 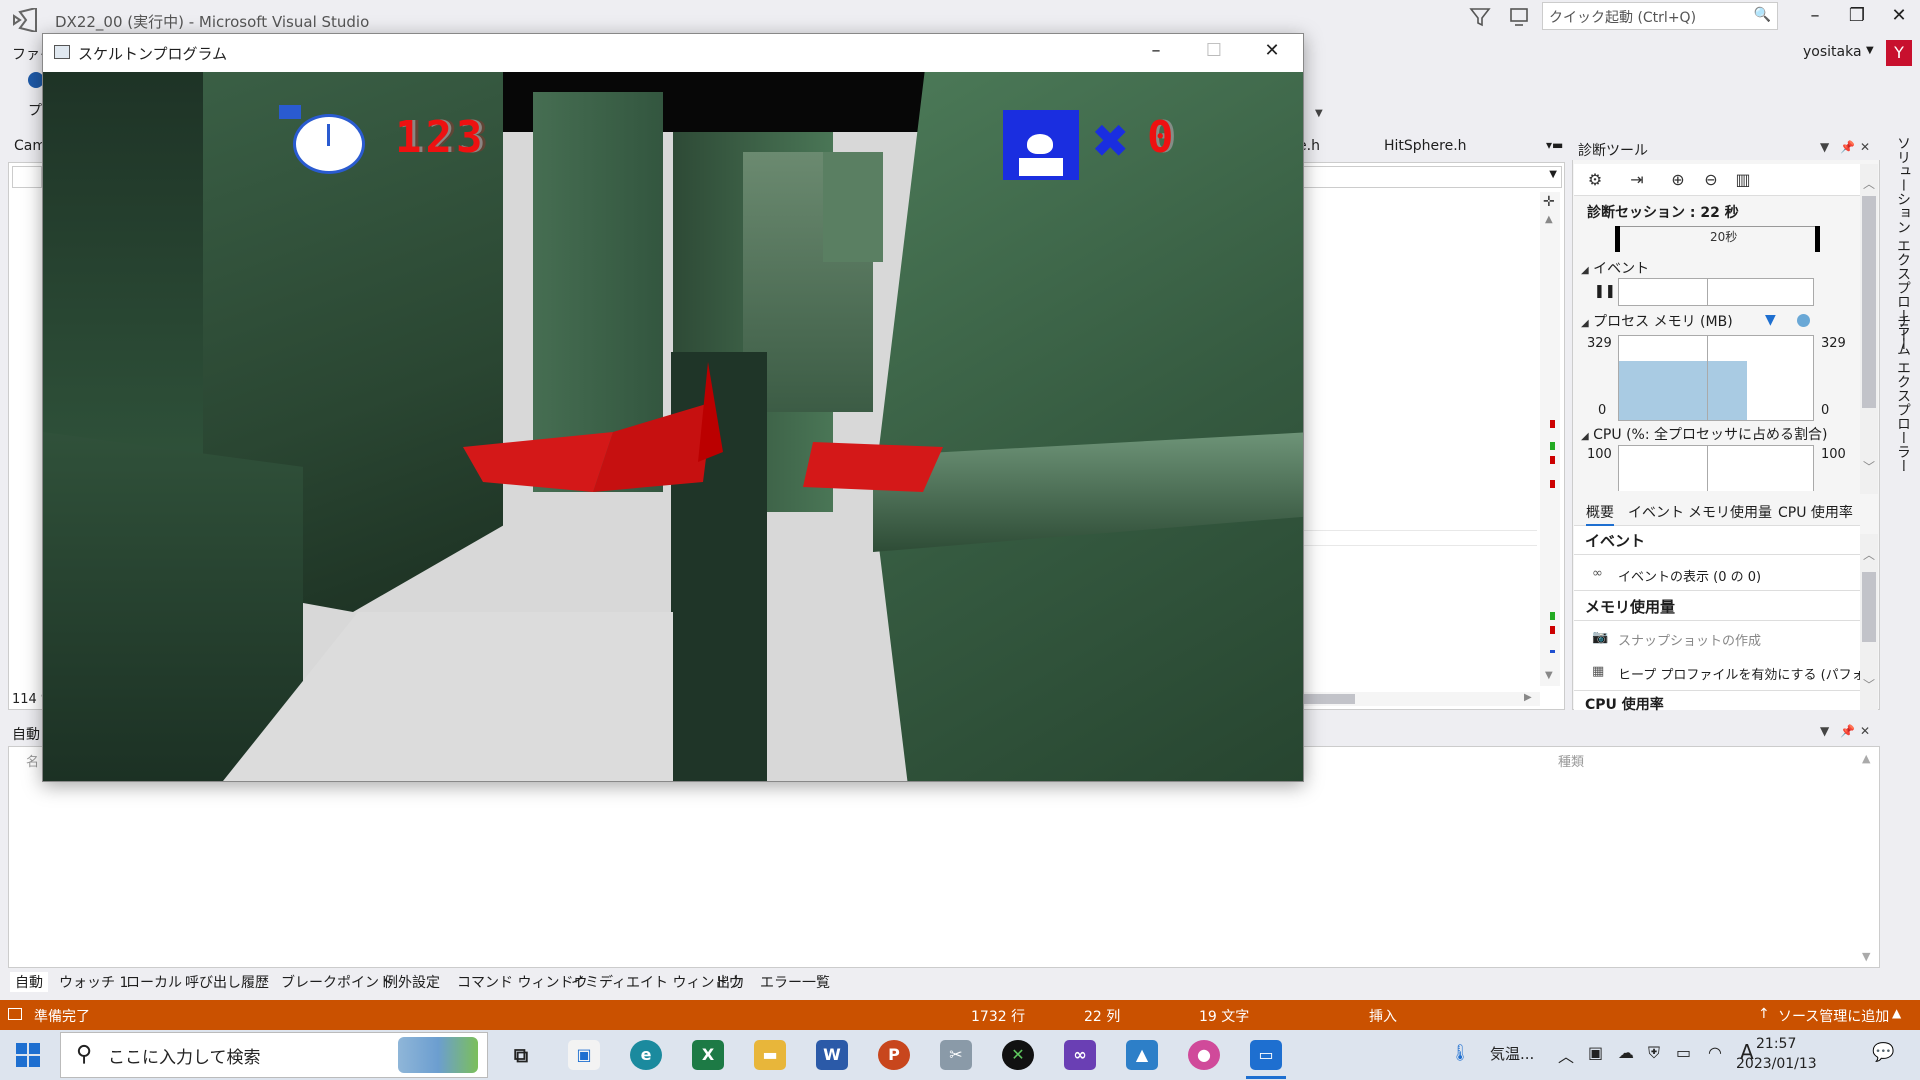 What do you see at coordinates (1870, 50) in the screenshot?
I see `chevron-down-icon: ▼` at bounding box center [1870, 50].